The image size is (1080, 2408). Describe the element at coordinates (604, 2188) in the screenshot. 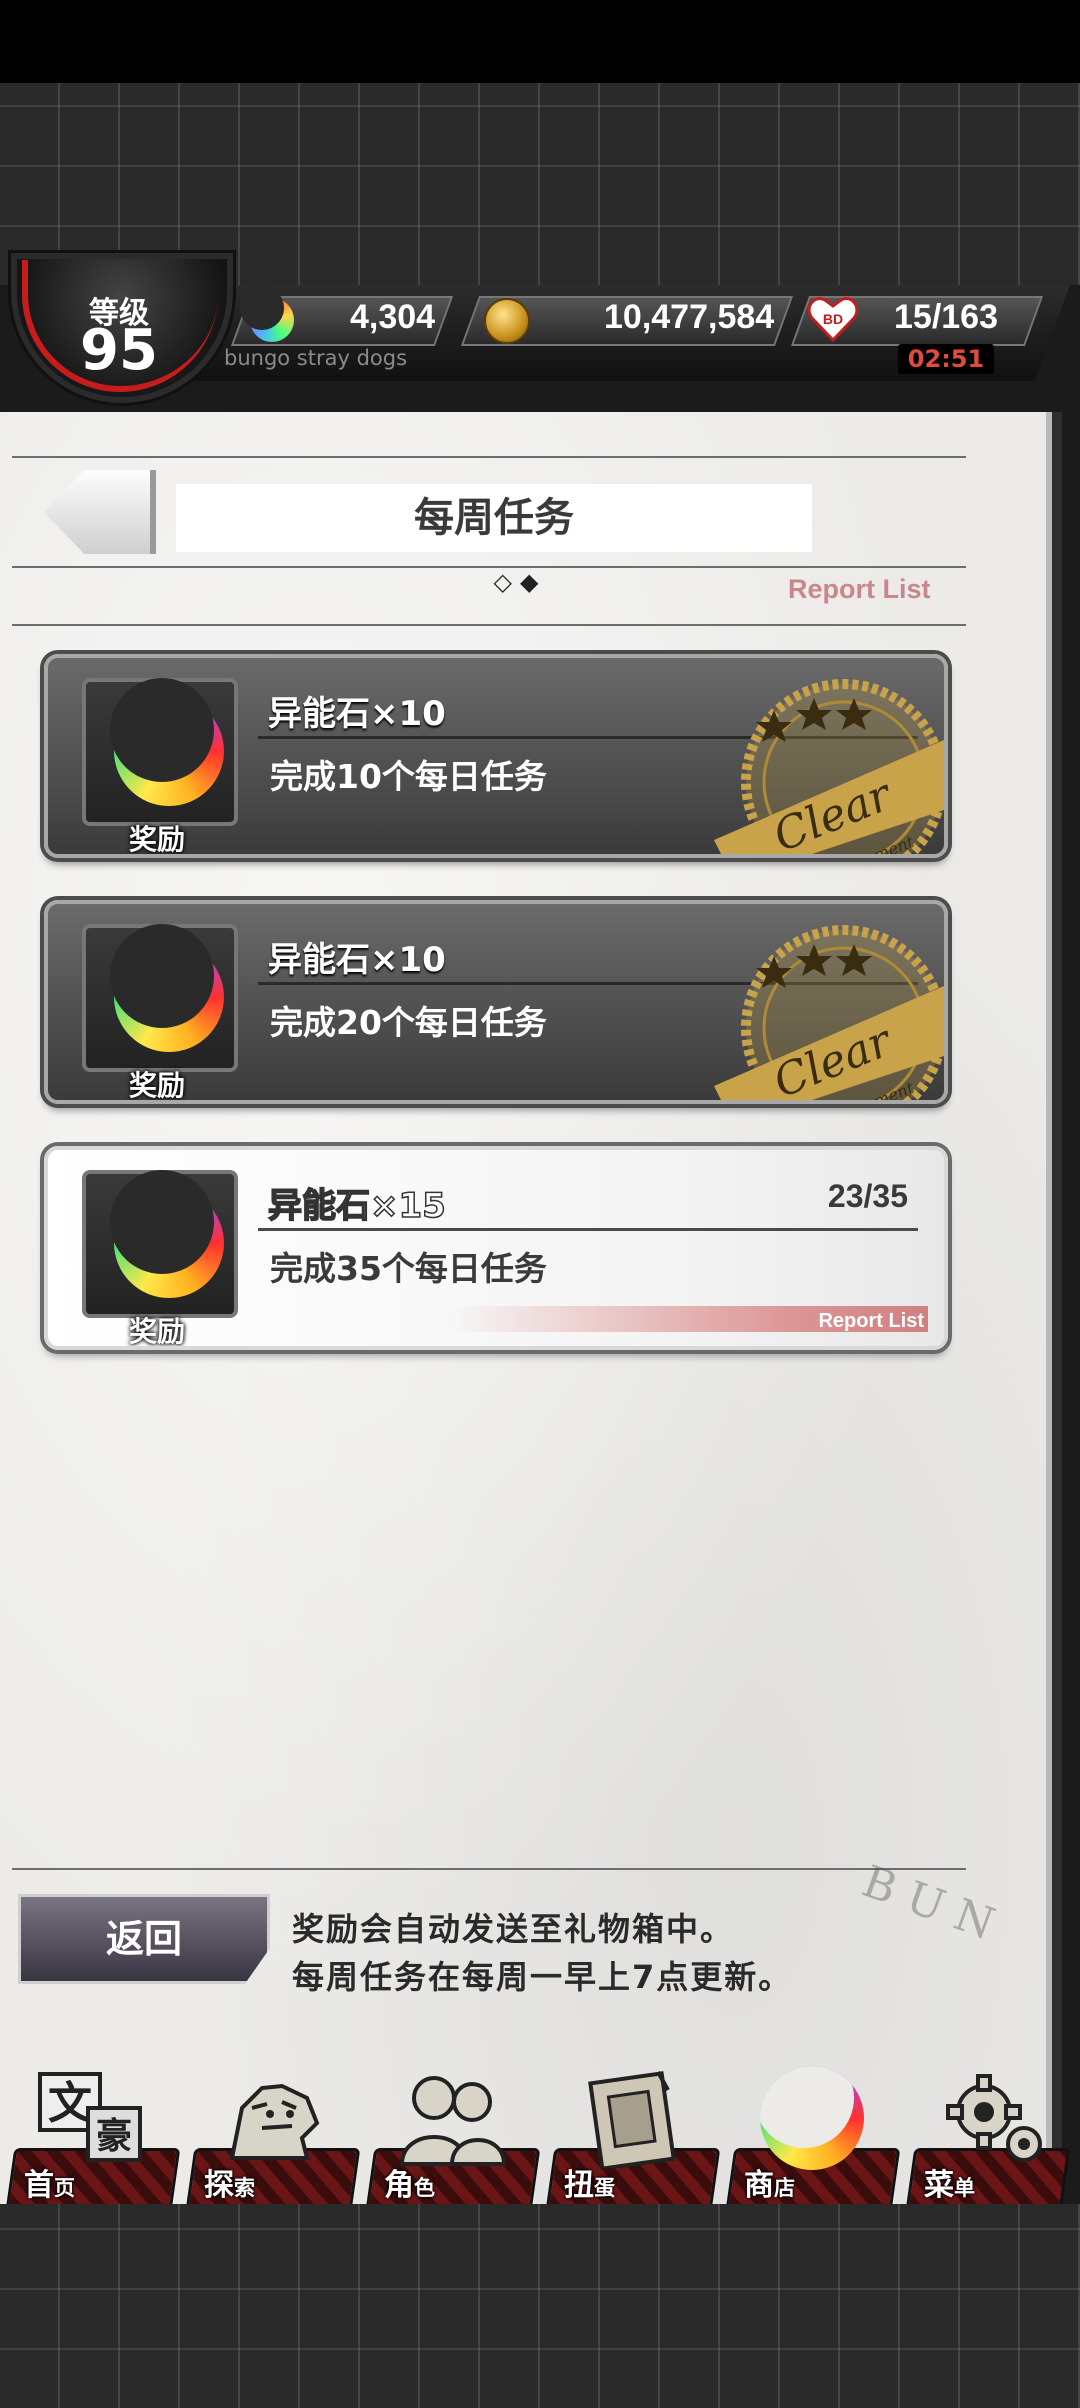

I see `nav-label-small: 蛋` at that location.